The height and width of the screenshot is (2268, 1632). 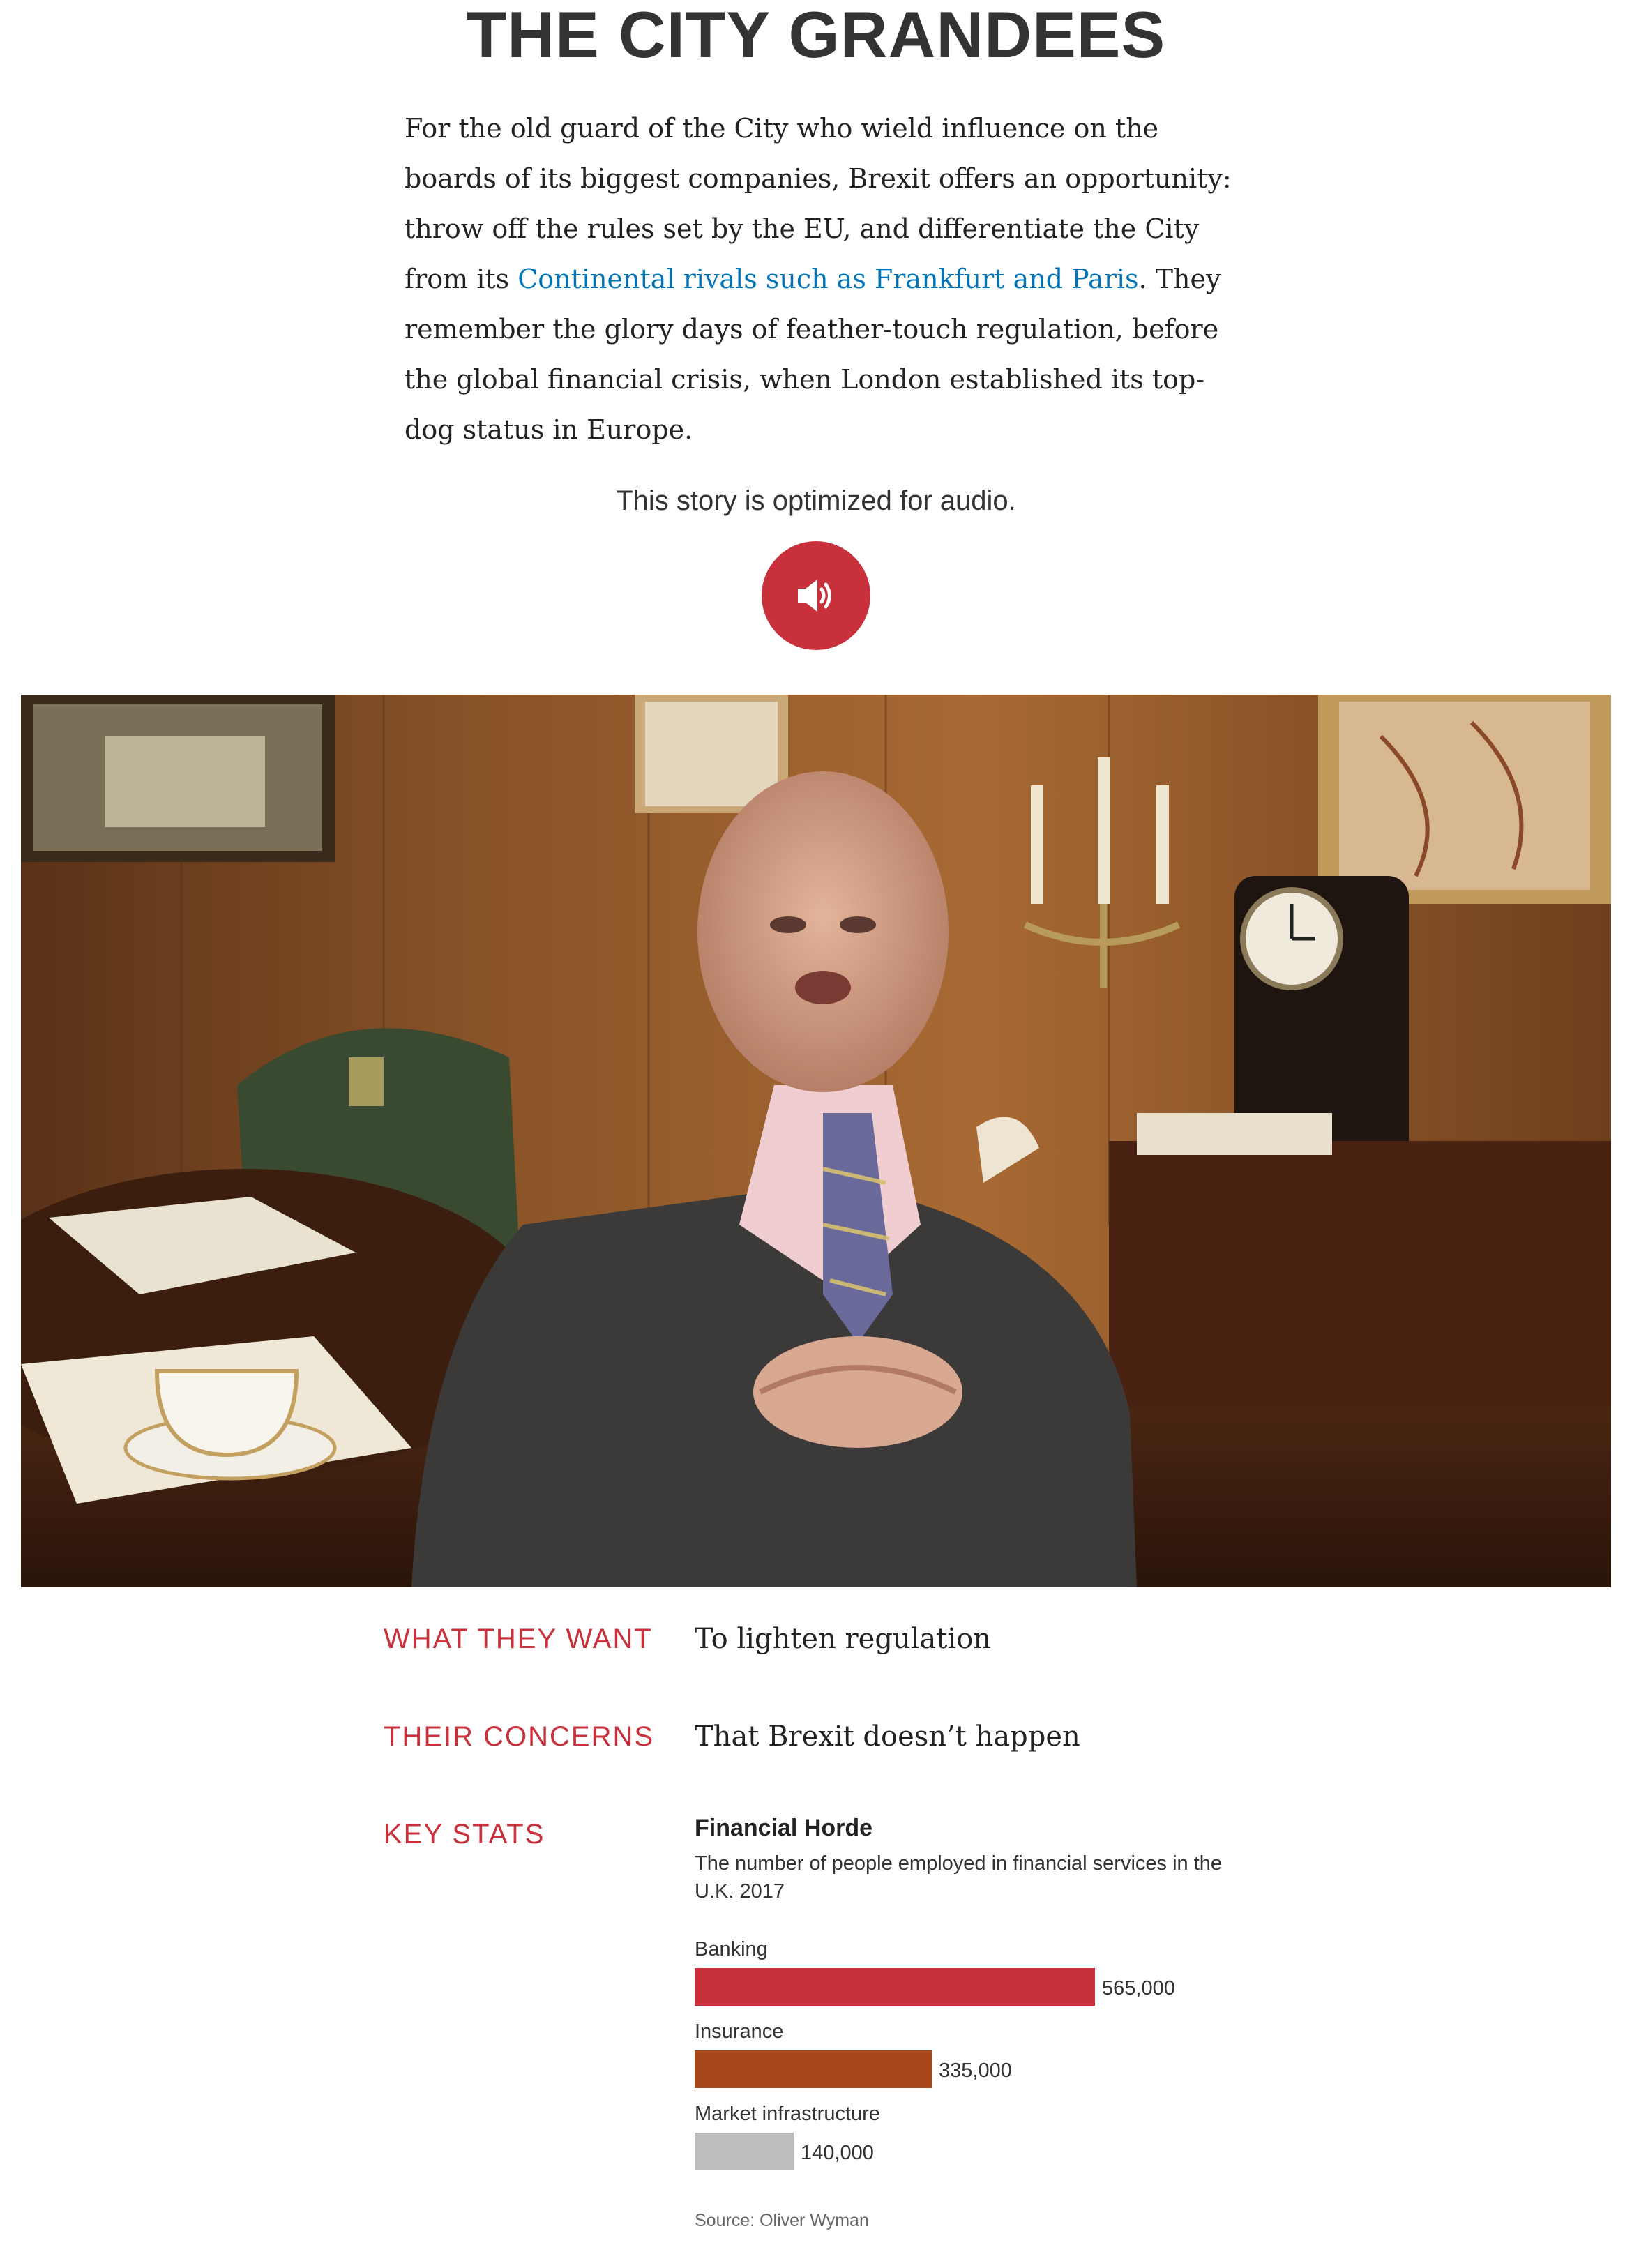 I want to click on their-concerns-value: That Brexit doesn’t happen, so click(x=887, y=1737).